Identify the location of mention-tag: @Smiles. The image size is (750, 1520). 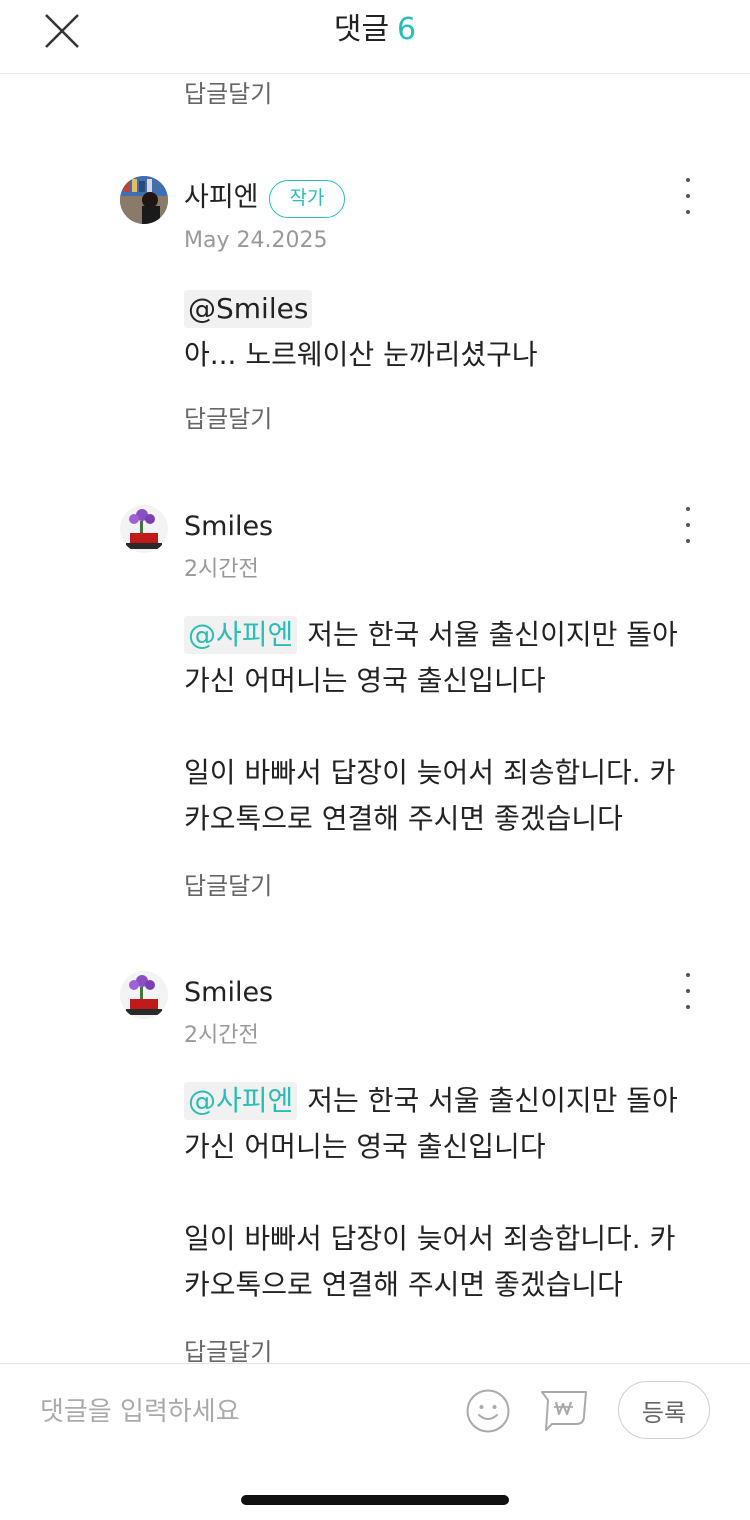
(248, 309).